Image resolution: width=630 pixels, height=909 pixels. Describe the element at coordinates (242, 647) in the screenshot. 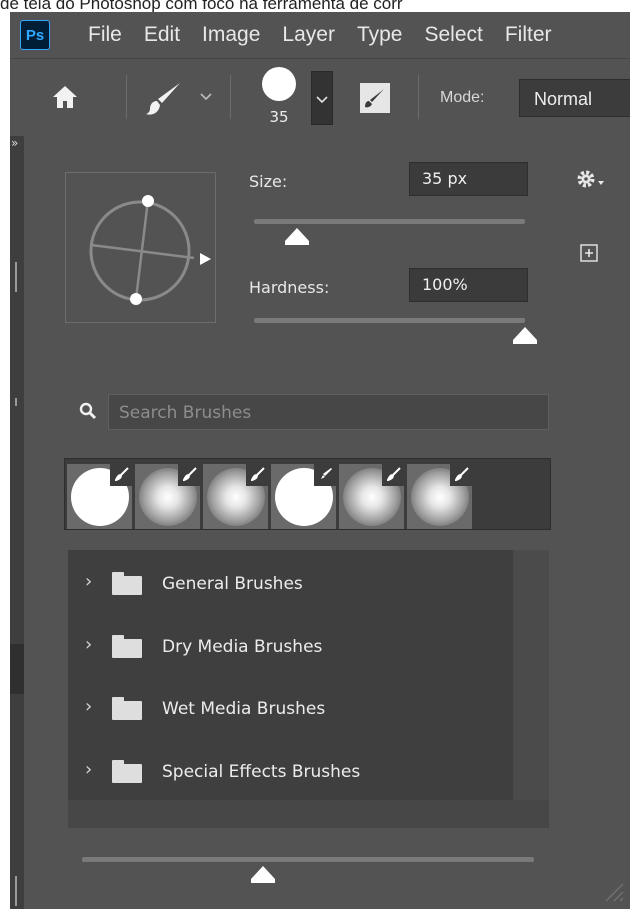

I see `brush-group-name: Dry Media Brushes` at that location.